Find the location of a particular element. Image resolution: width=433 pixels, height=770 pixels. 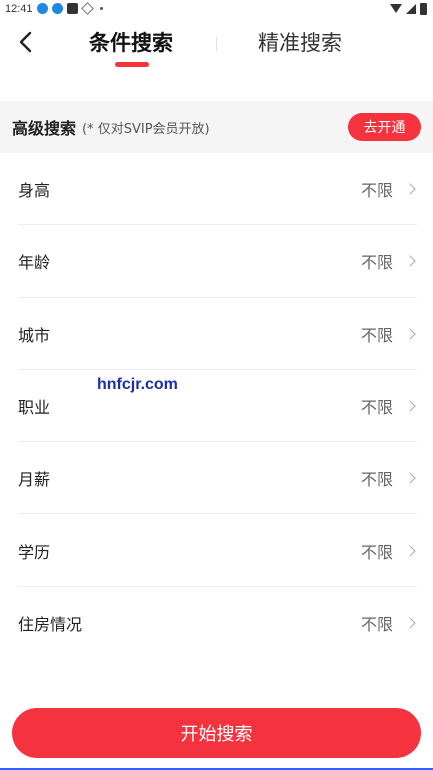

back-arrow-icon is located at coordinates (27, 42).